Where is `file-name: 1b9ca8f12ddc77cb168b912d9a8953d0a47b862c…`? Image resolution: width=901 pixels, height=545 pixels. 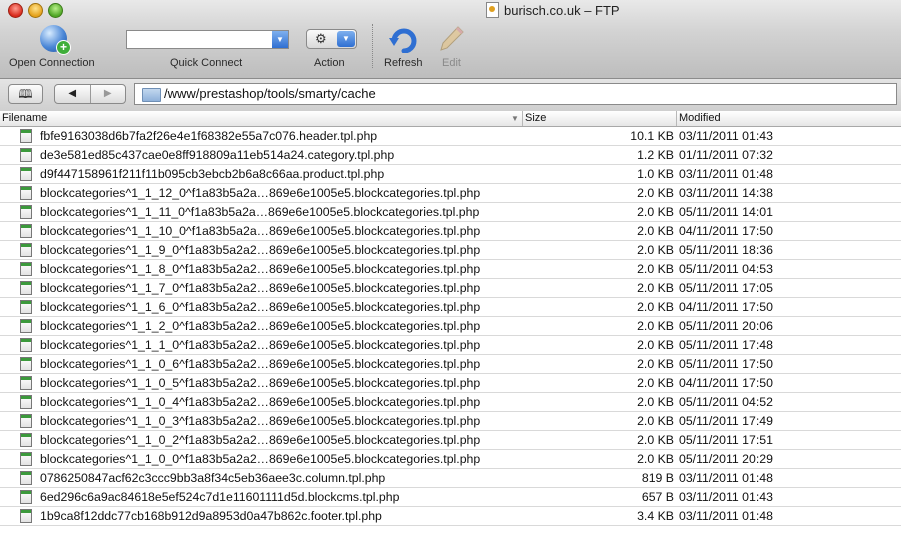 file-name: 1b9ca8f12ddc77cb168b912d9a8953d0a47b862c… is located at coordinates (211, 516).